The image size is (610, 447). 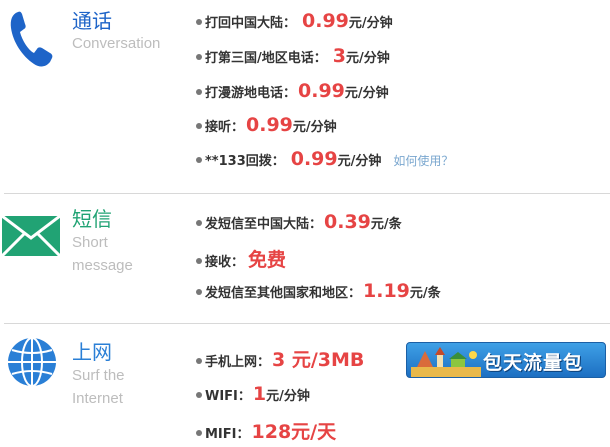 I want to click on sms-row-mainland: 发短信至中国大陆： 0.39 元/条, so click(x=299, y=225).